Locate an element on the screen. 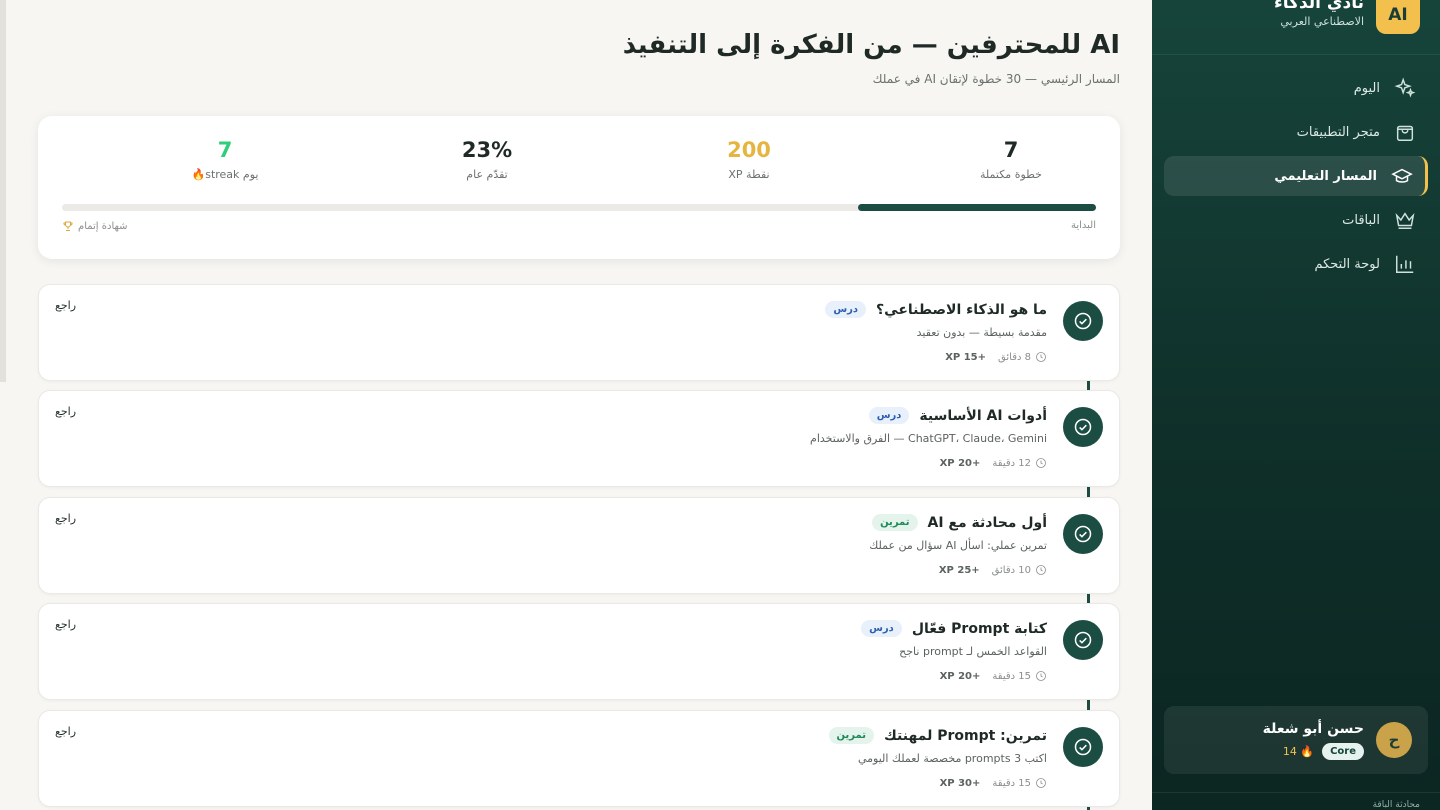 The height and width of the screenshot is (810, 1440). nav-item-dashboard: لوحة التحكم is located at coordinates (1296, 264).